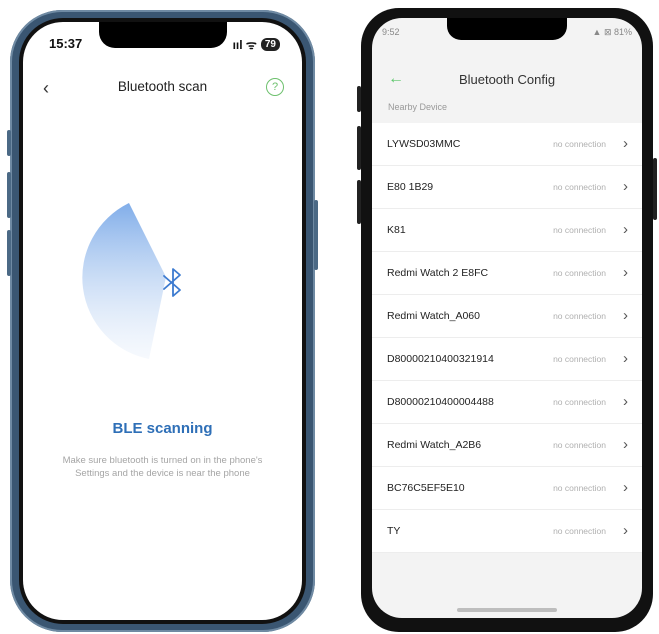 The image size is (659, 634). I want to click on side-button, so click(359, 99).